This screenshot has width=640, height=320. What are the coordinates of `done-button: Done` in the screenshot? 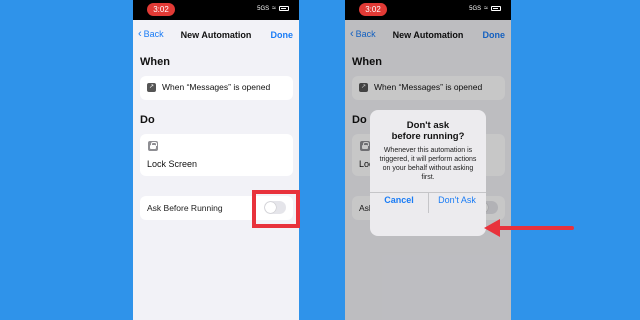 It's located at (282, 35).